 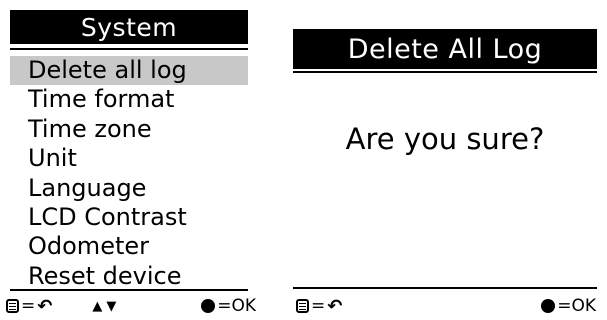 I want to click on menu-item-unit: Unit, so click(x=129, y=158).